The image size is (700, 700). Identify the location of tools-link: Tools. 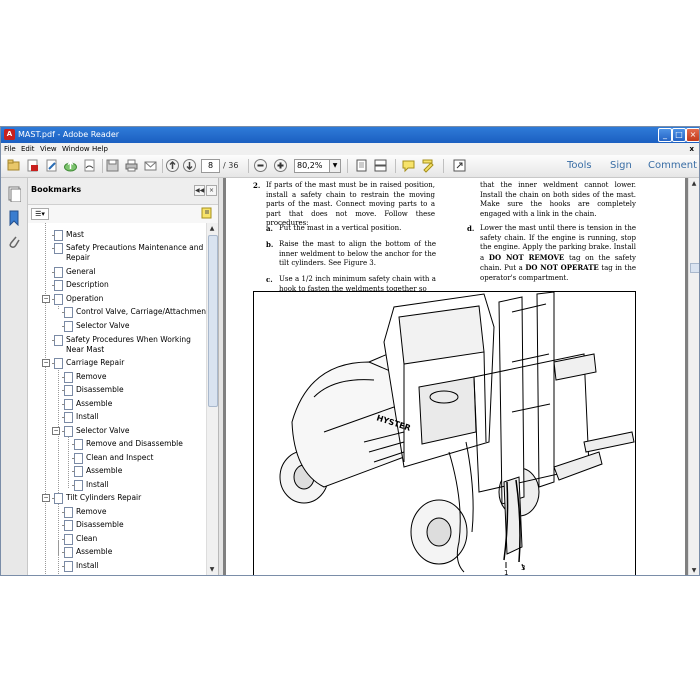
(579, 166).